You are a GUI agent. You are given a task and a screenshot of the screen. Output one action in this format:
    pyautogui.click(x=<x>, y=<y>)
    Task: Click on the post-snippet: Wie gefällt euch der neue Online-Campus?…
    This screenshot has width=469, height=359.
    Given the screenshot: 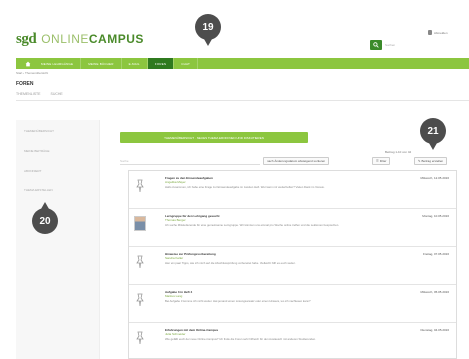 What is the action you would take?
    pyautogui.click(x=240, y=339)
    